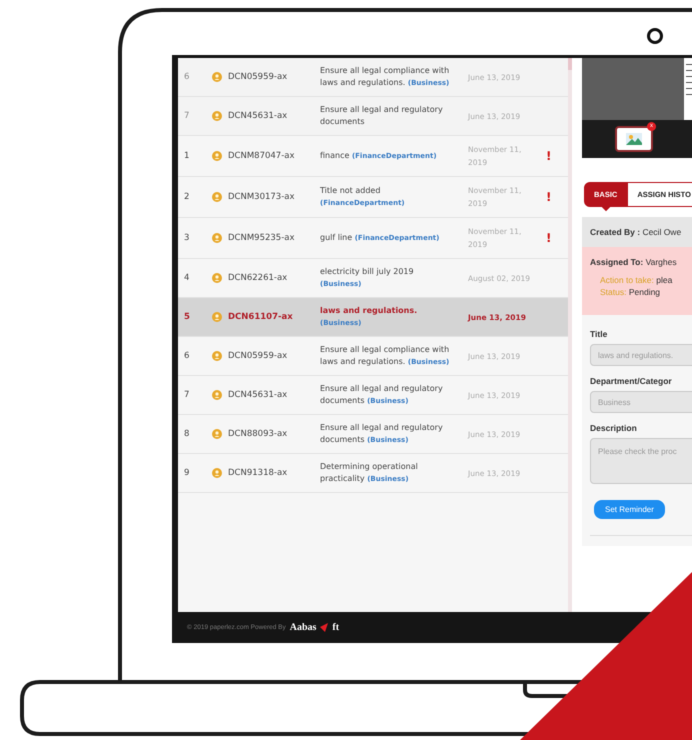 The image size is (692, 740). Describe the element at coordinates (303, 627) in the screenshot. I see `logo-text: Aabas` at that location.